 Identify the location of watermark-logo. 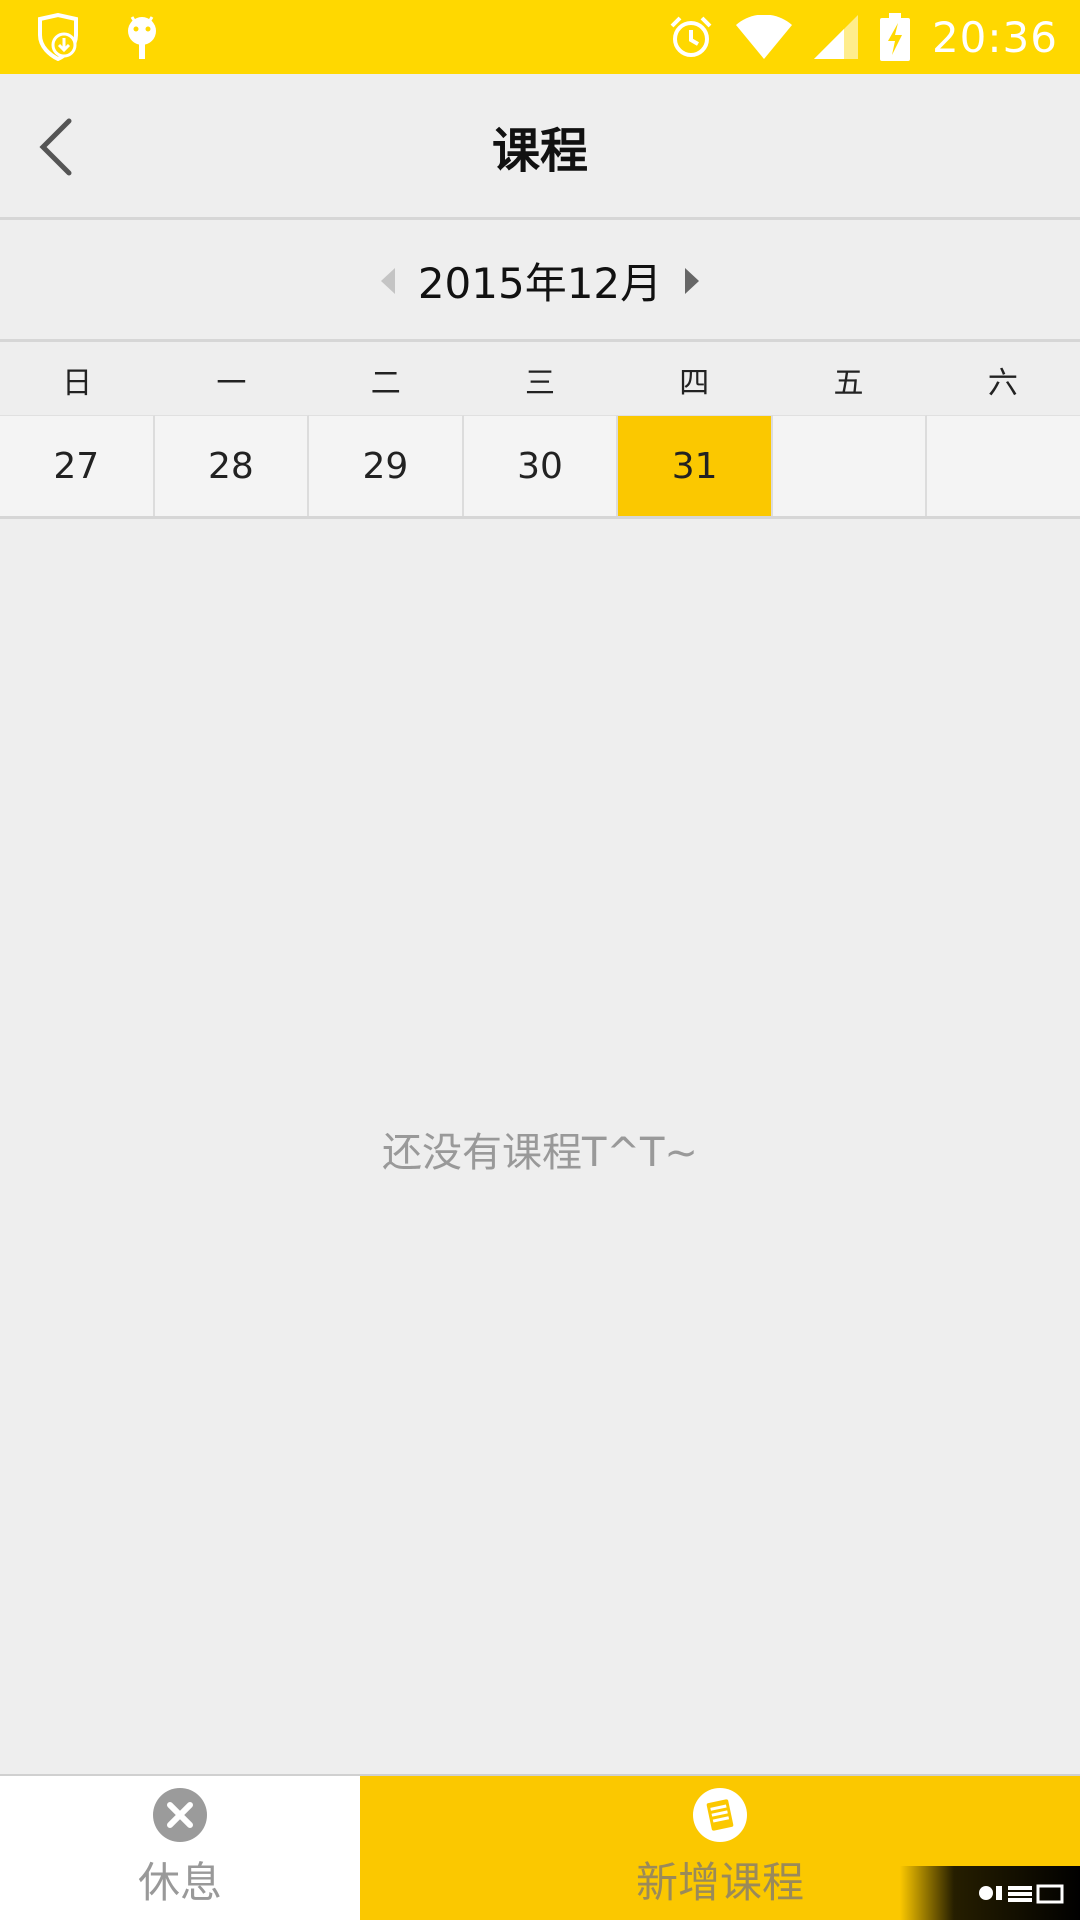
(990, 1893).